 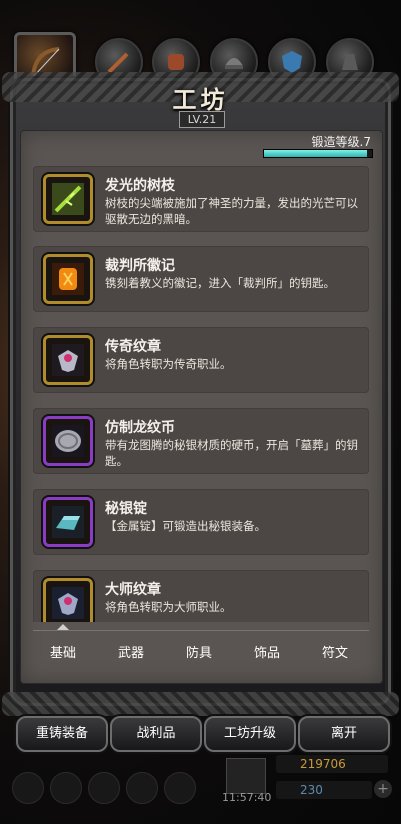 I want to click on list-item: 秘银锭 【金属锭】可锻造出秘银装备。, so click(x=201, y=522).